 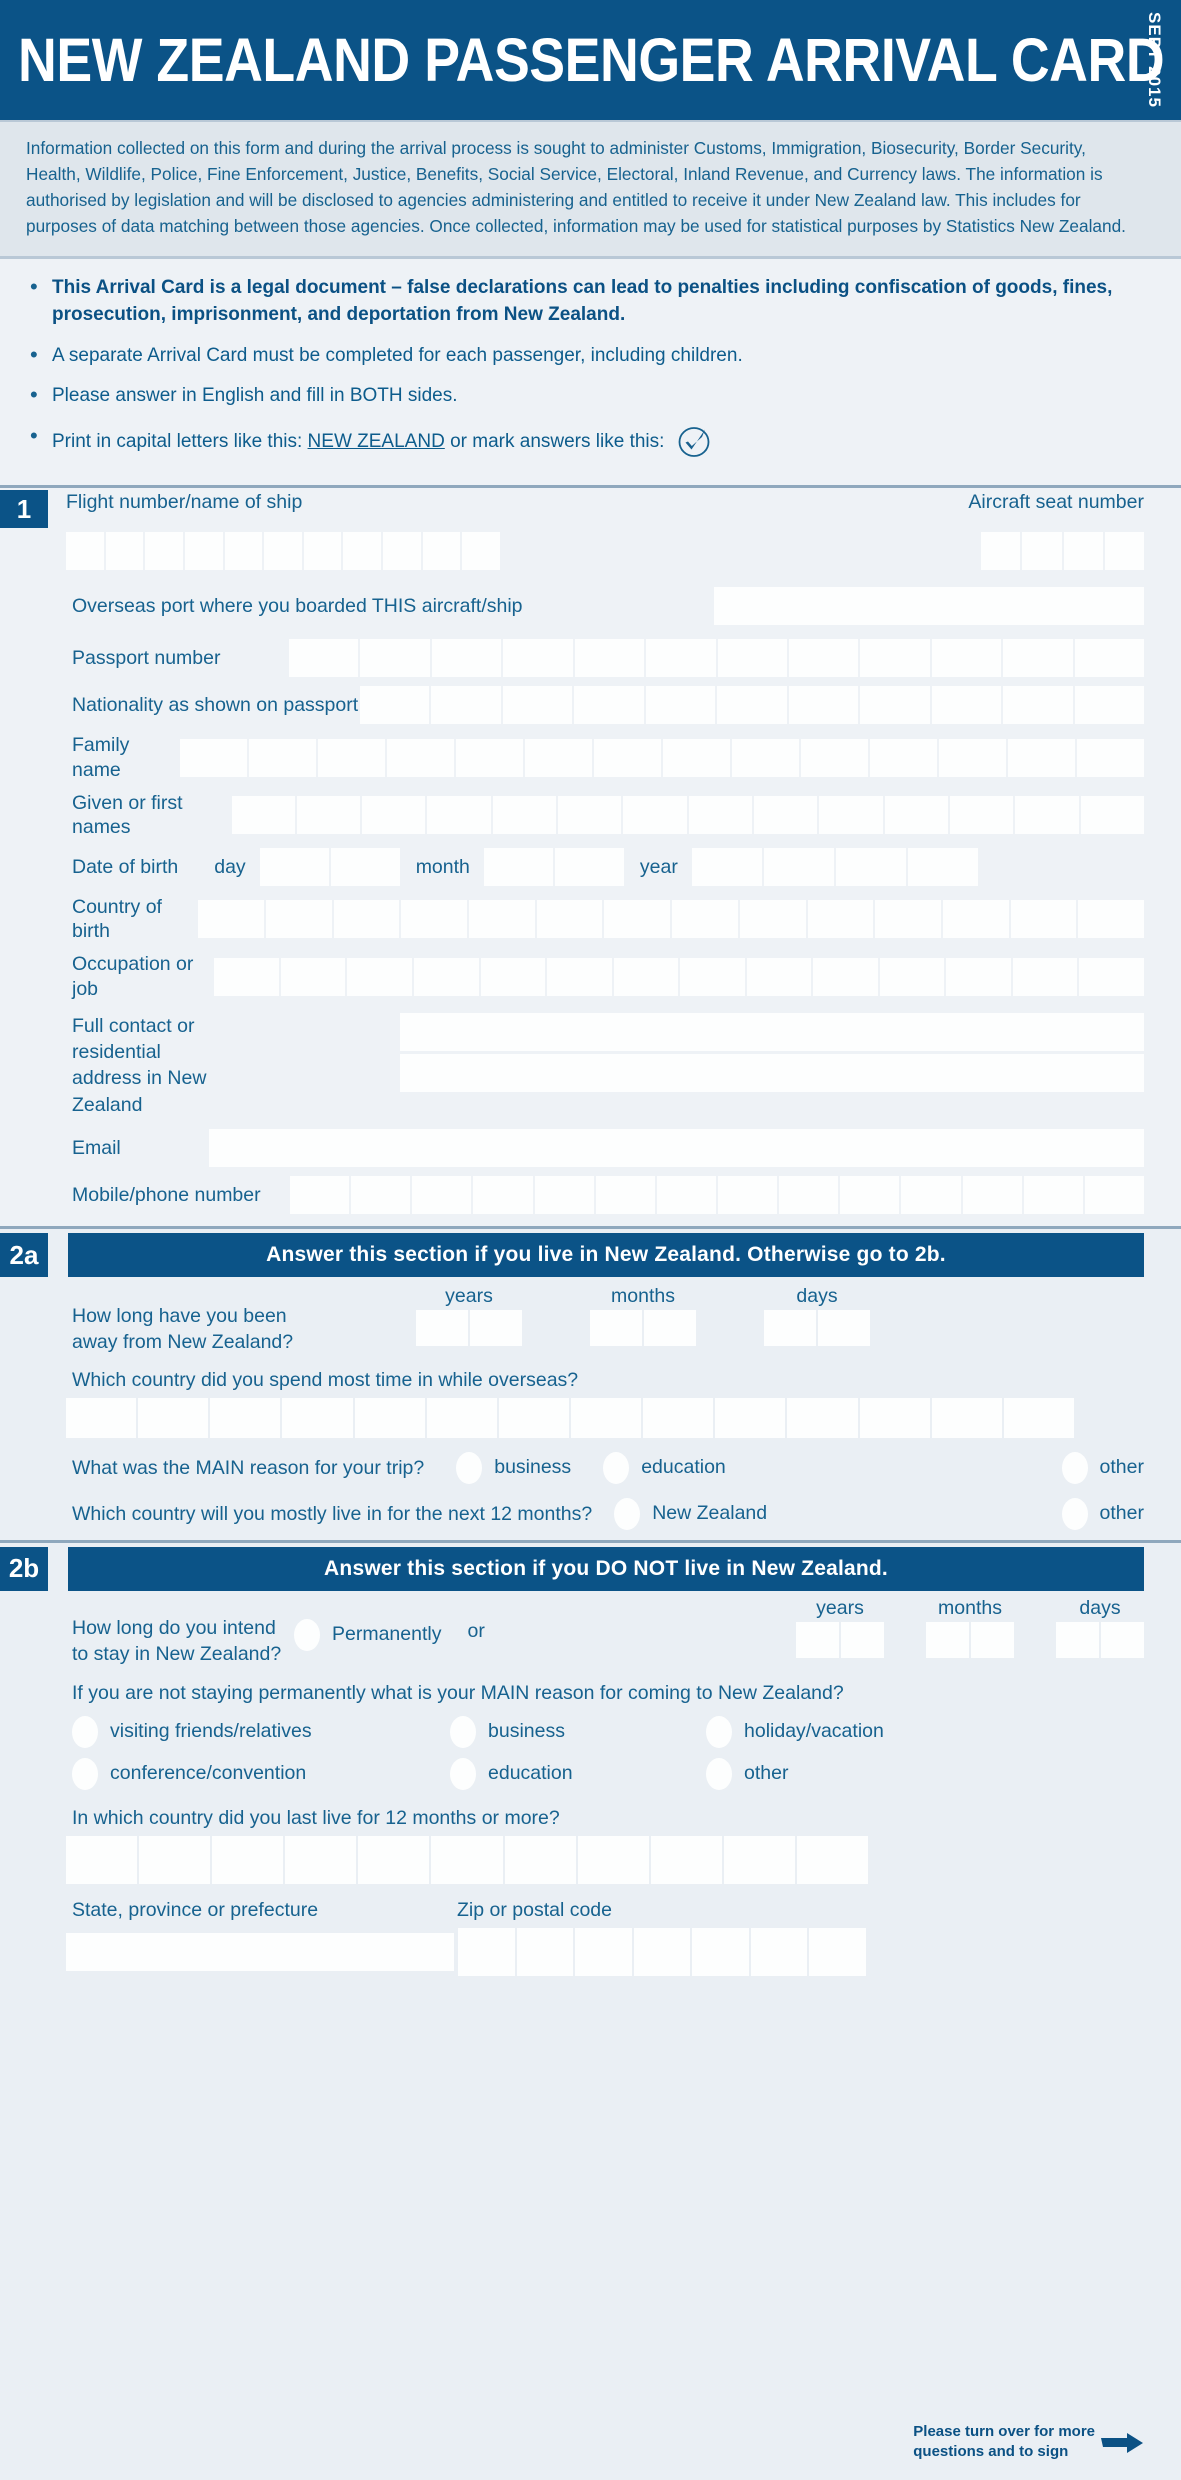 I want to click on passport-number-input, so click(x=717, y=658).